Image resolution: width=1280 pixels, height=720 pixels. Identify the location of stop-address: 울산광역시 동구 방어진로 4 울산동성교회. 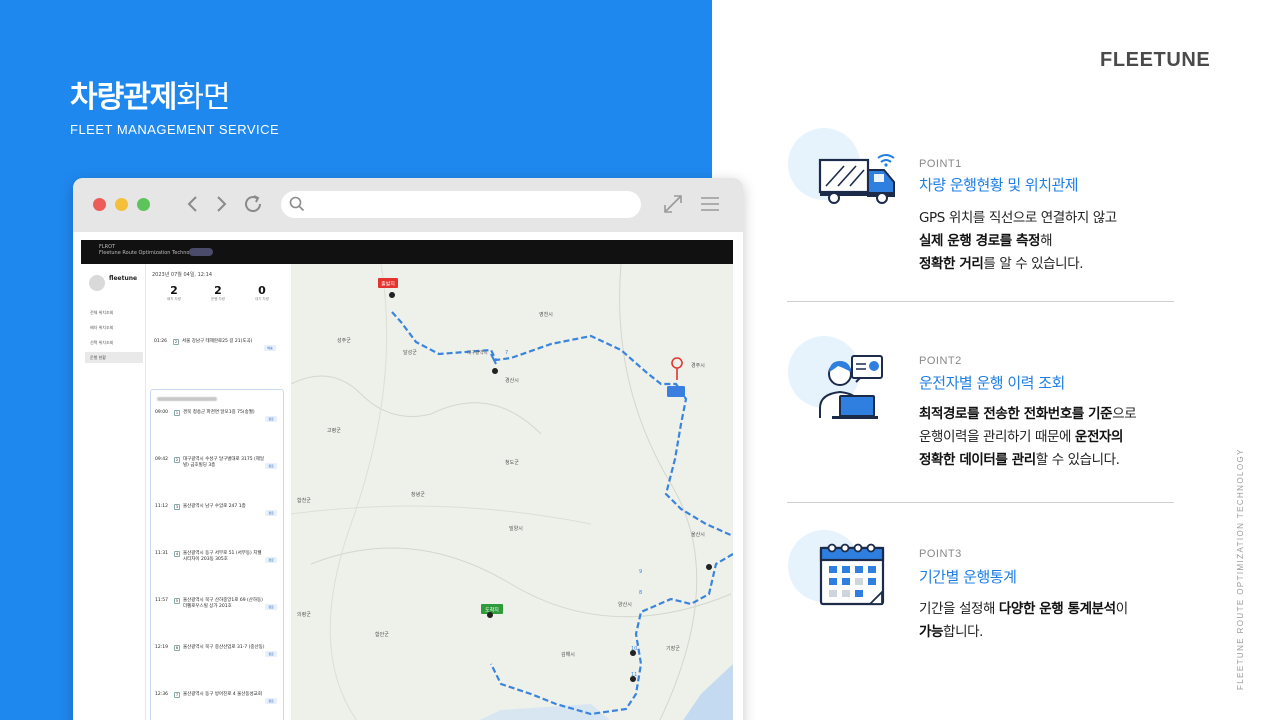
(222, 694).